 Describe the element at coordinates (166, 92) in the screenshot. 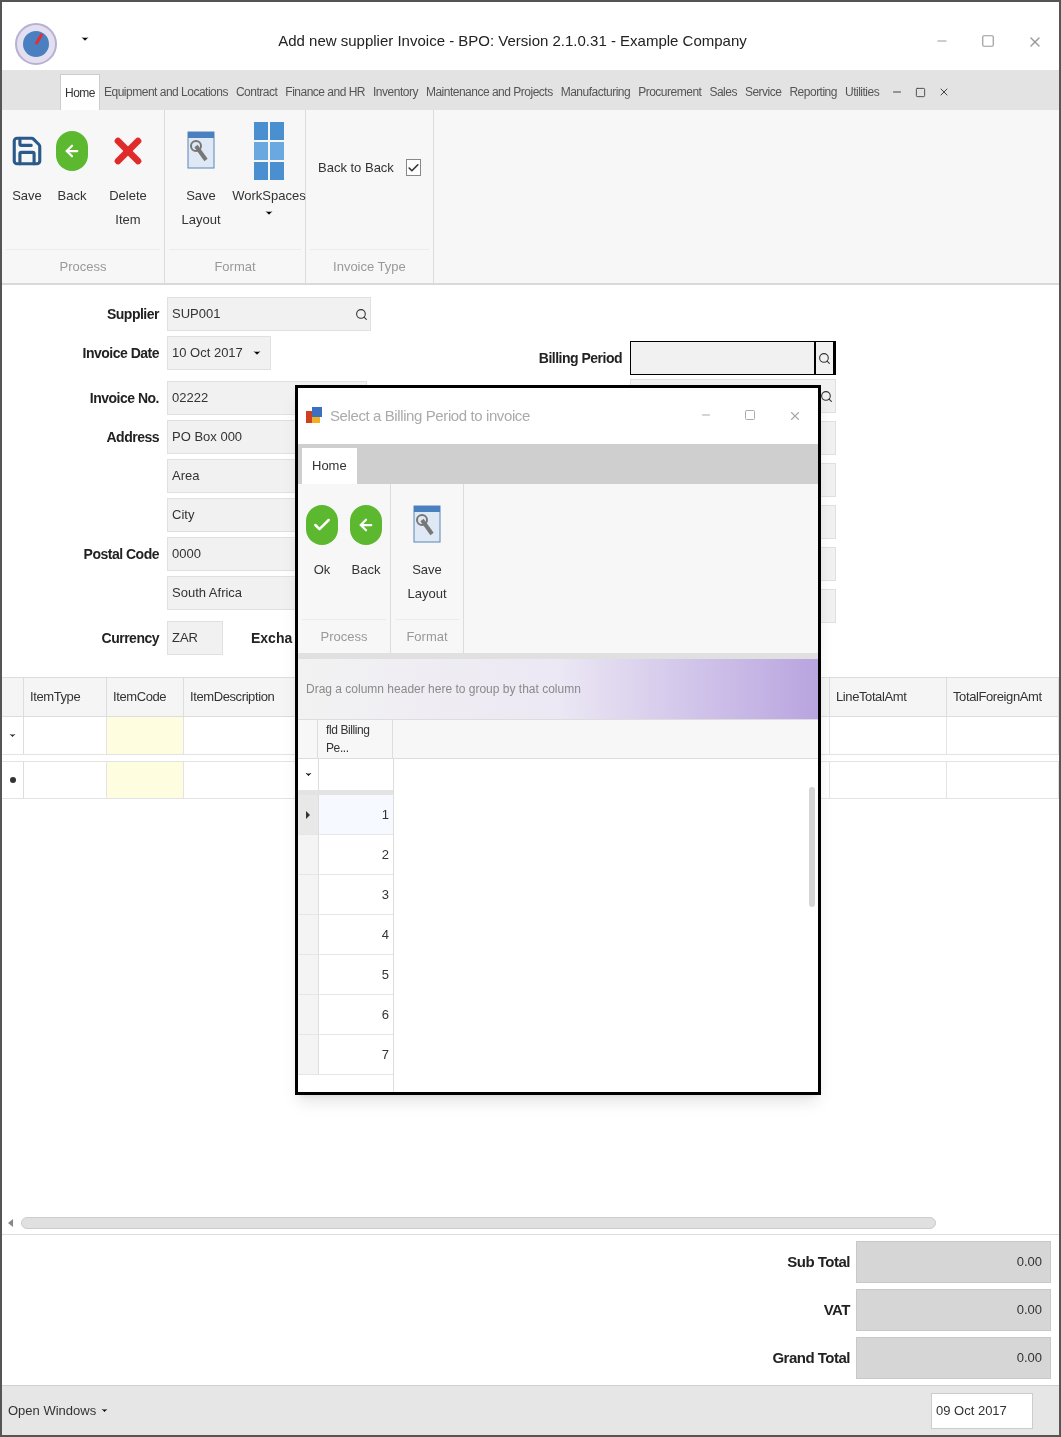

I see `ribbon-tab: Equipment and Locations` at that location.